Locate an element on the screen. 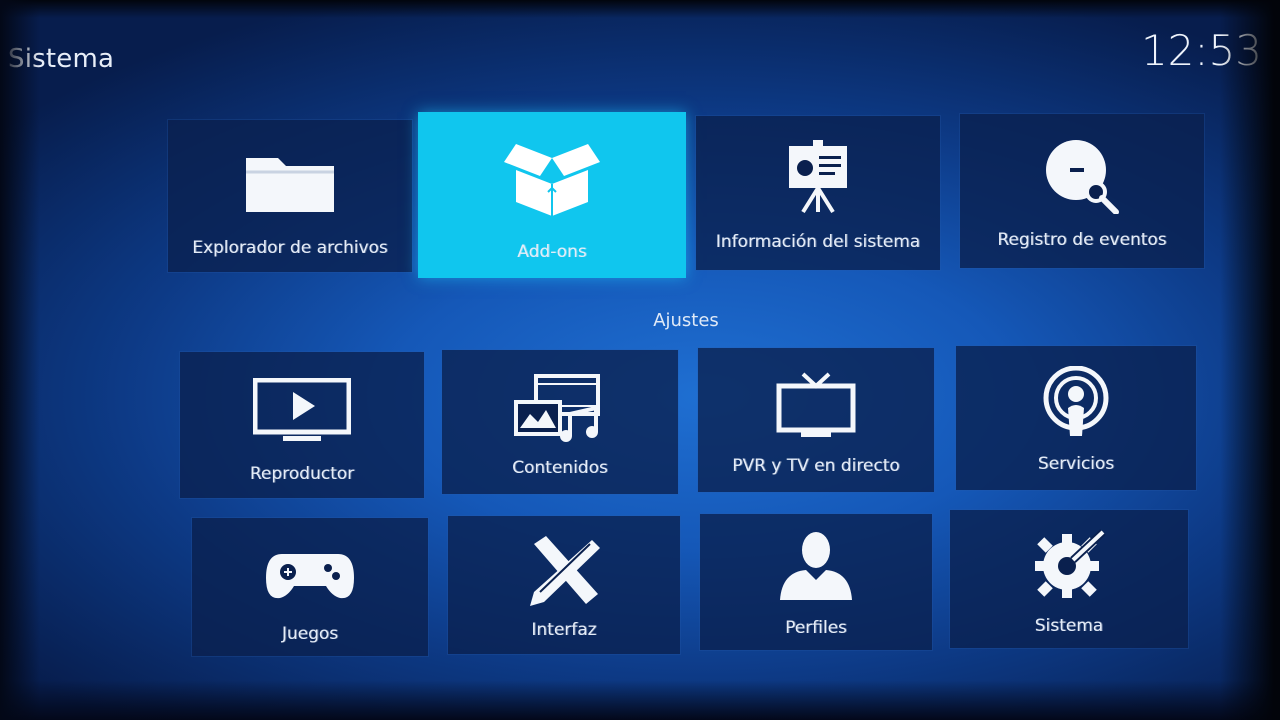 Image resolution: width=1280 pixels, height=720 pixels. player-tile: Reproductor is located at coordinates (302, 425).